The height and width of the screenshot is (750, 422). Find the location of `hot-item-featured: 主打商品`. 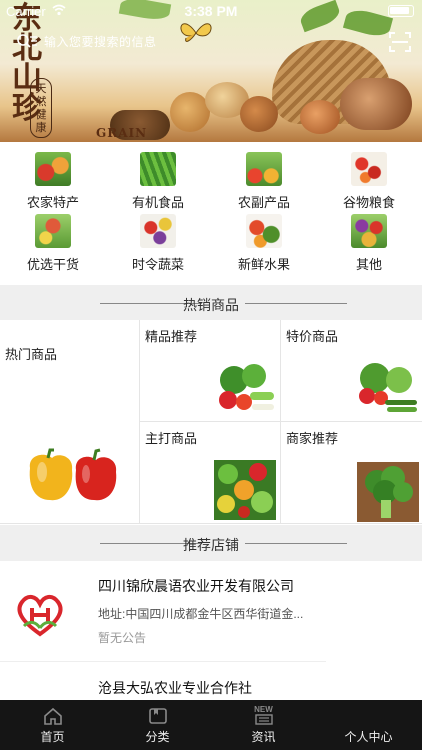

hot-item-featured: 主打商品 is located at coordinates (210, 473).